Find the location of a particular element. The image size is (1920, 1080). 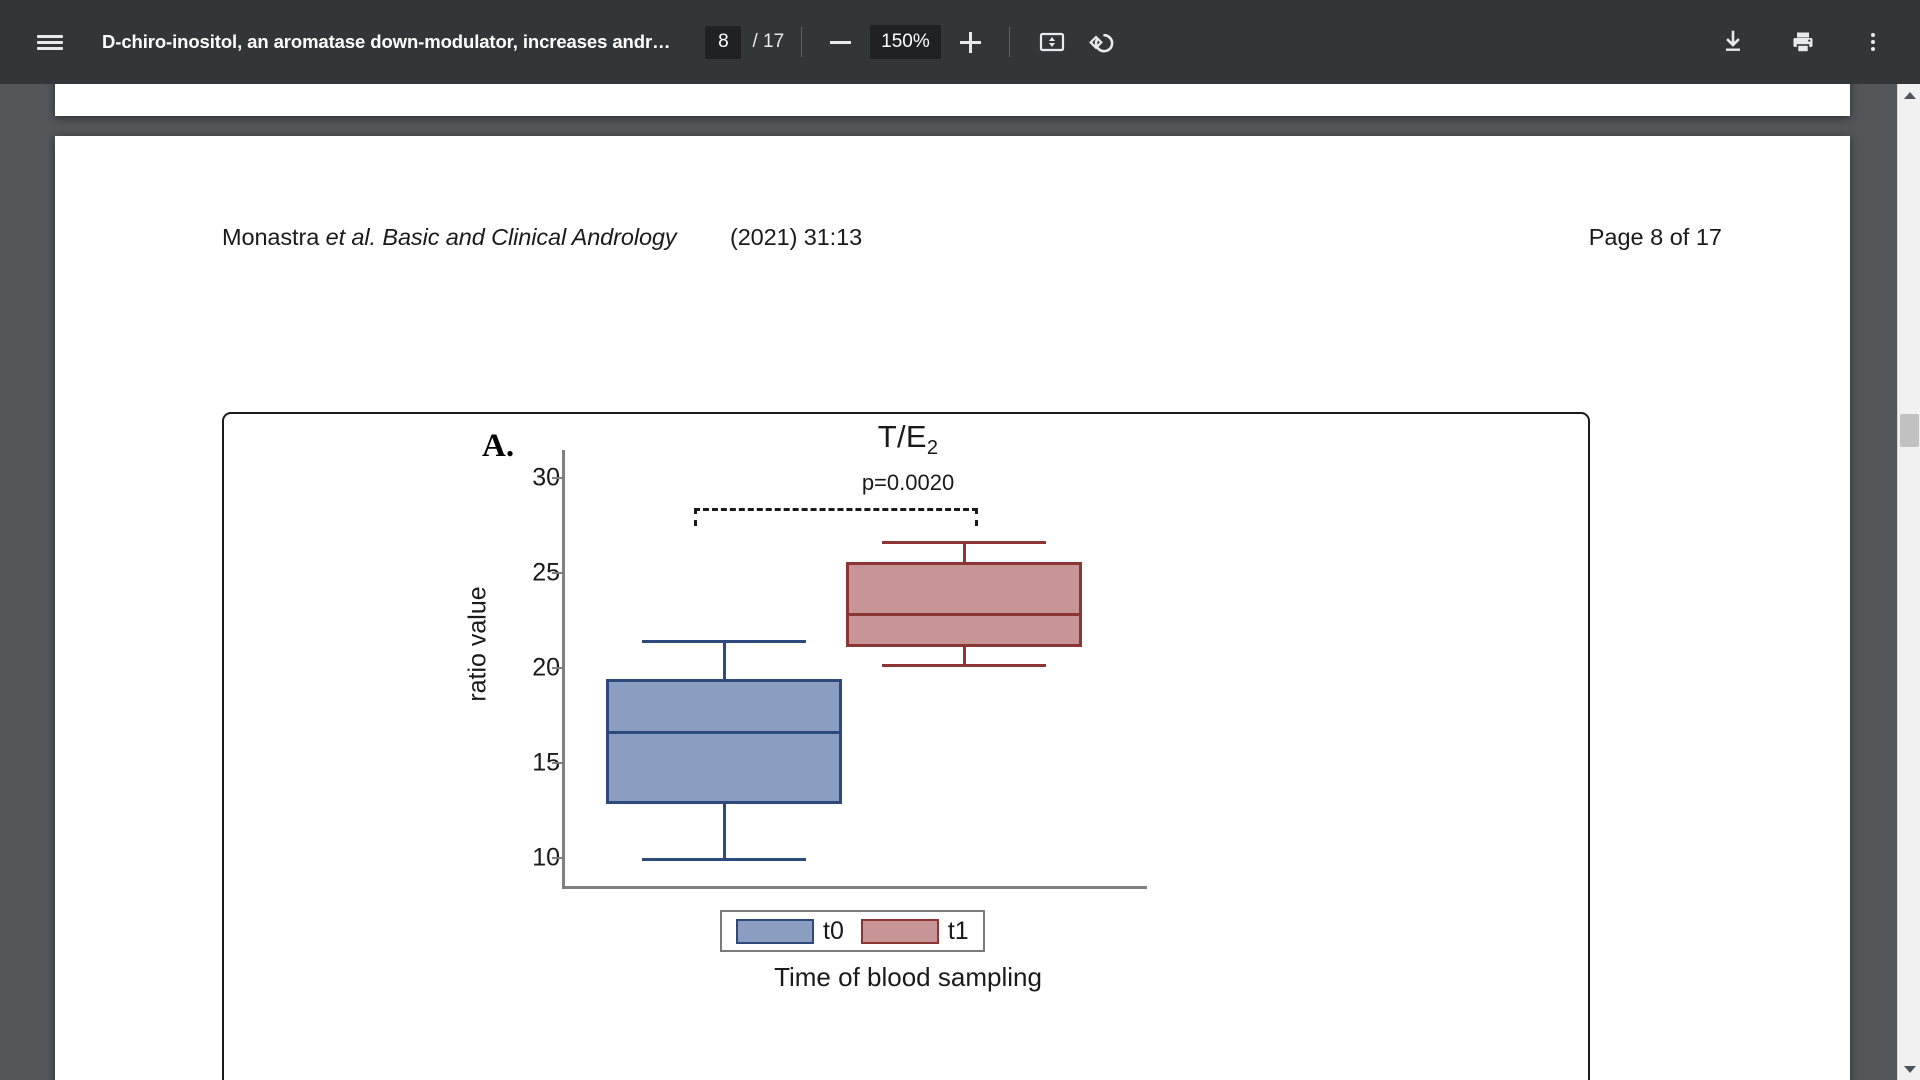

scroll-up-button is located at coordinates (1909, 95).